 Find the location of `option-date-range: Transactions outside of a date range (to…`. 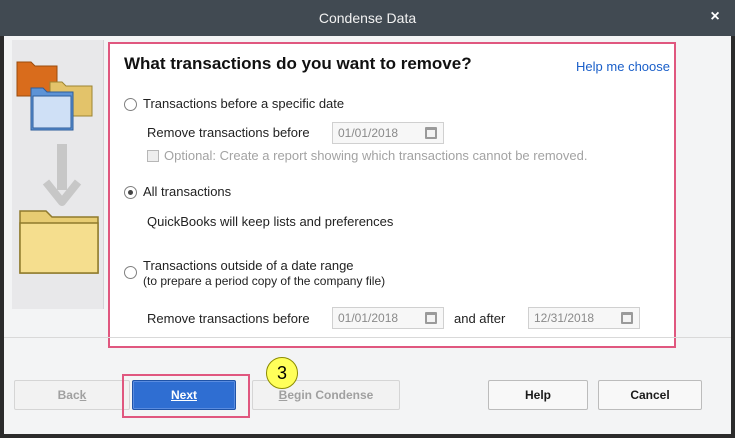

option-date-range: Transactions outside of a date range (to… is located at coordinates (254, 273).